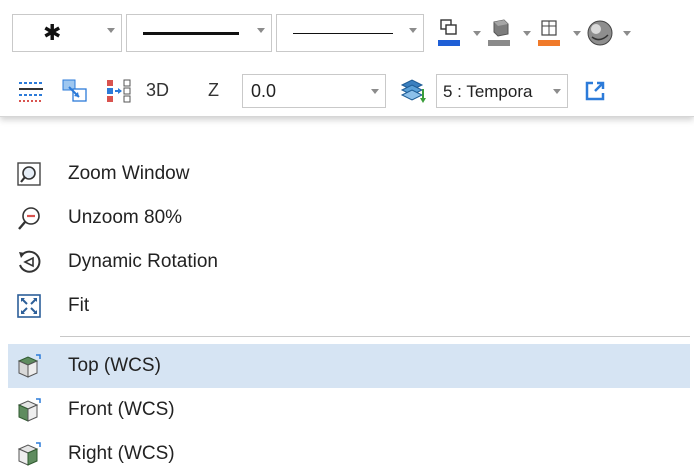  I want to click on layer-arrange-icon, so click(119, 91).